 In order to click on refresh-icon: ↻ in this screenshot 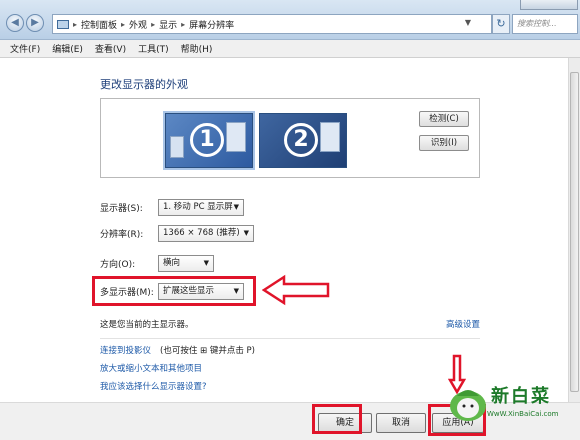, I will do `click(501, 24)`.